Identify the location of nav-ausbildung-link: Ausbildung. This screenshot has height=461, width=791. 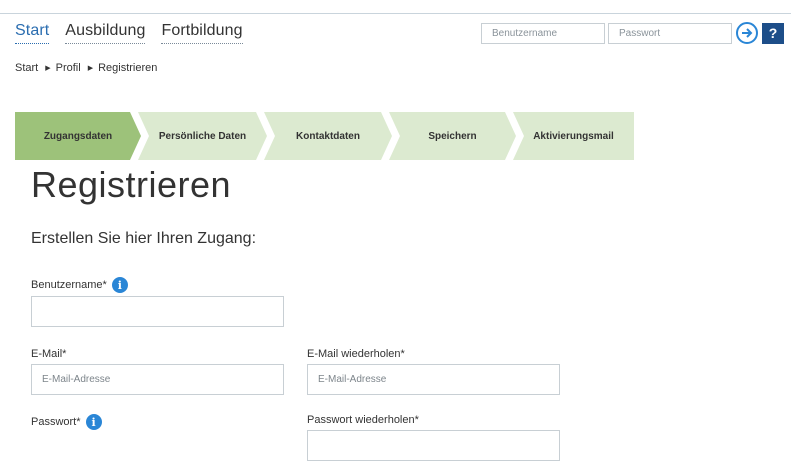
(105, 33).